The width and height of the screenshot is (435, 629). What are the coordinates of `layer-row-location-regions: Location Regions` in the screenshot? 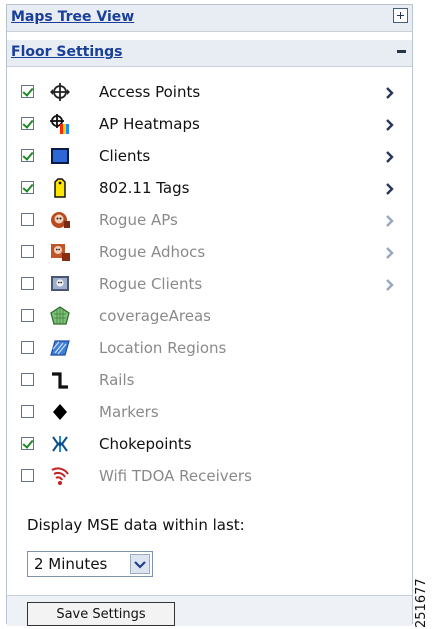 It's located at (213, 348).